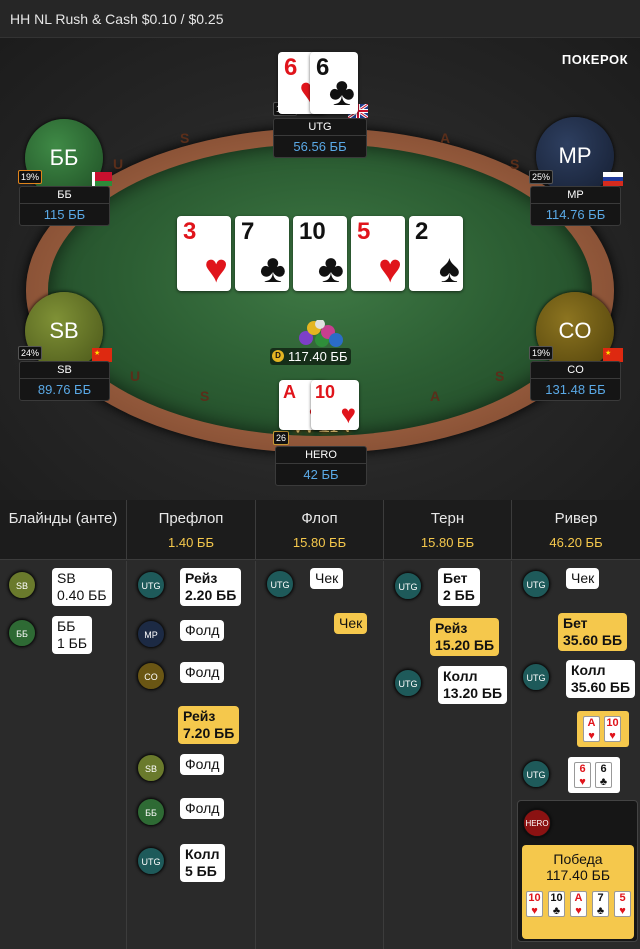 This screenshot has height=949, width=640. What do you see at coordinates (64, 381) in the screenshot?
I see `sb-nameplate: SB 89.76 ББ` at bounding box center [64, 381].